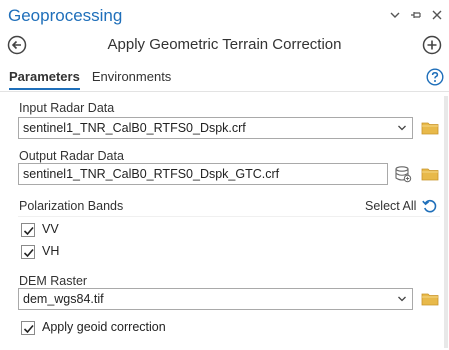 The width and height of the screenshot is (449, 350). What do you see at coordinates (215, 299) in the screenshot?
I see `dem-dropdown: dem_wgs84.tif` at bounding box center [215, 299].